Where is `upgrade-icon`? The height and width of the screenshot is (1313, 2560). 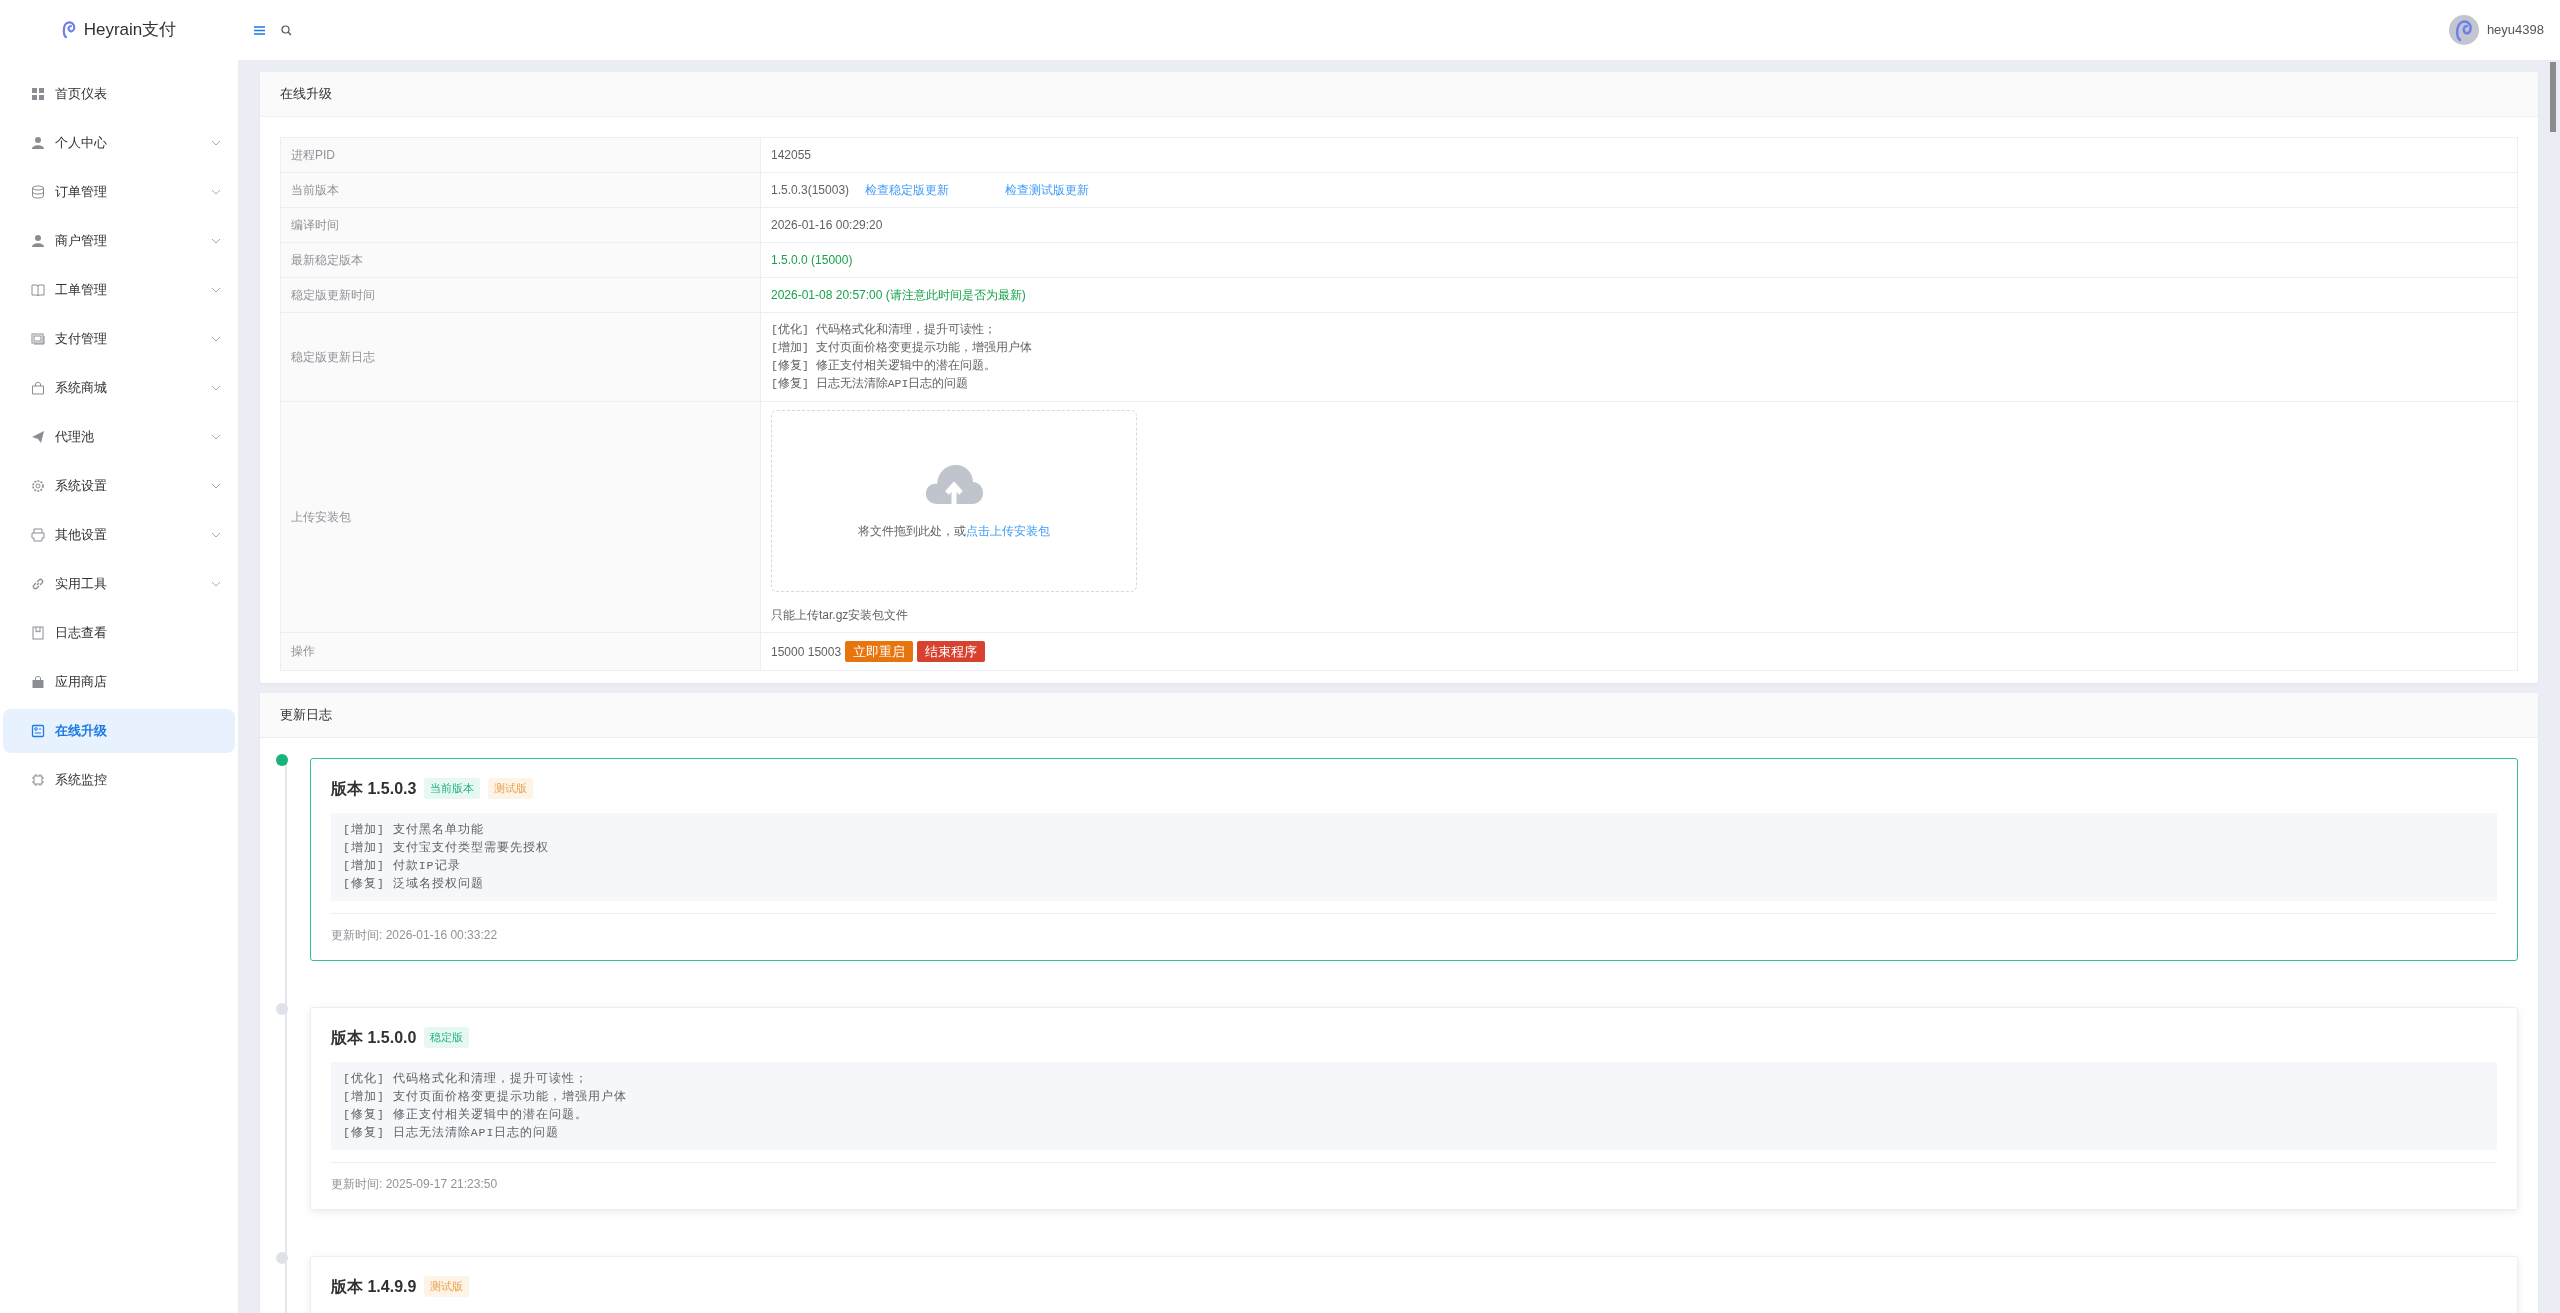
upgrade-icon is located at coordinates (38, 731).